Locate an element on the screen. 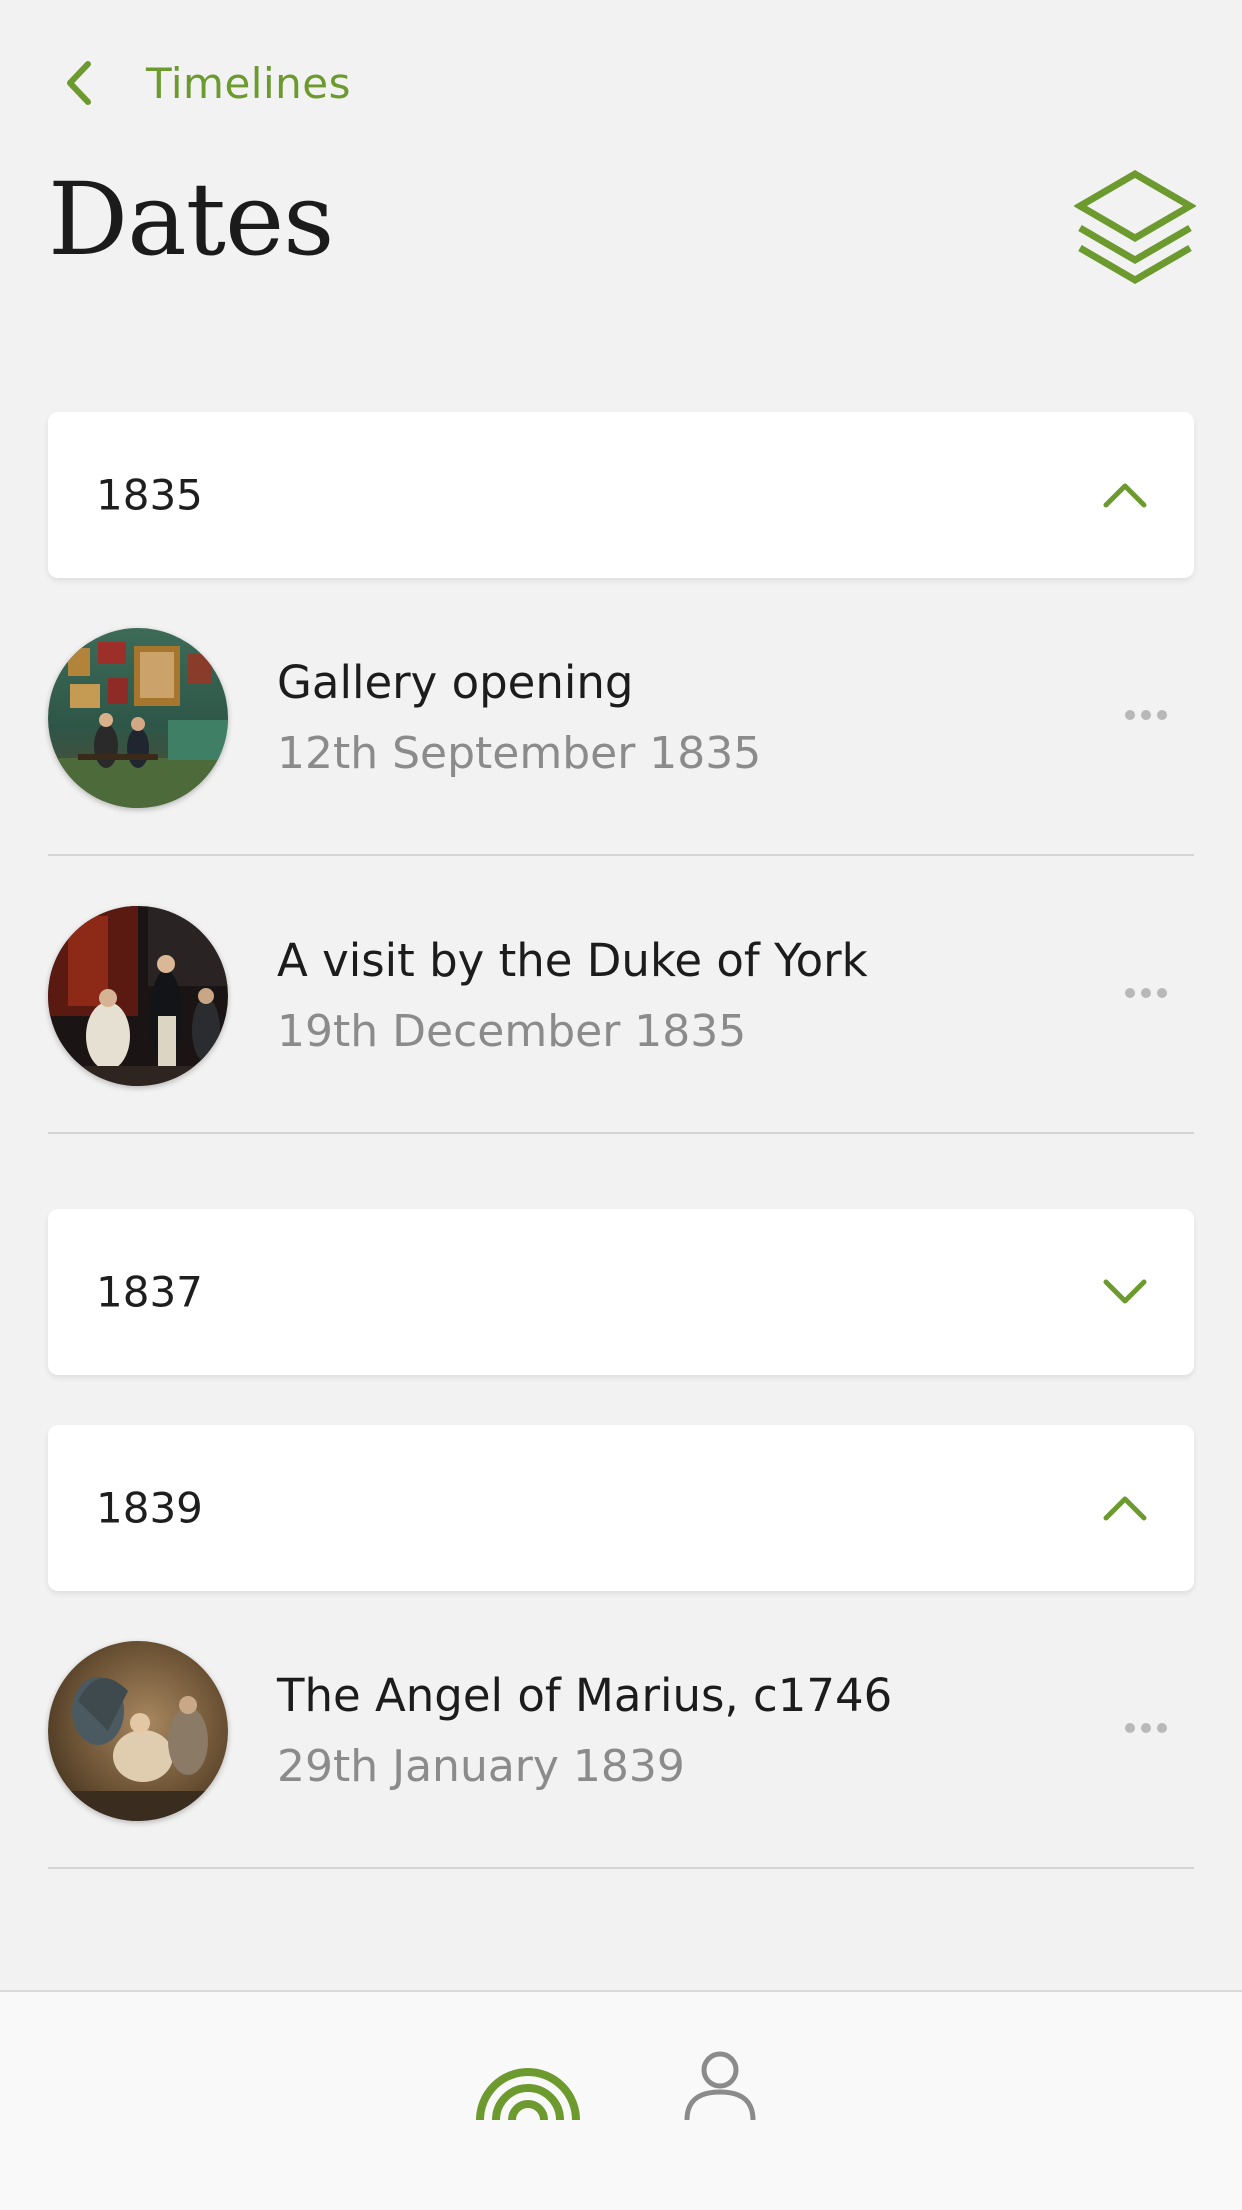 Image resolution: width=1242 pixels, height=2210 pixels. item-title: The Angel of Marius, c1746 is located at coordinates (585, 1695).